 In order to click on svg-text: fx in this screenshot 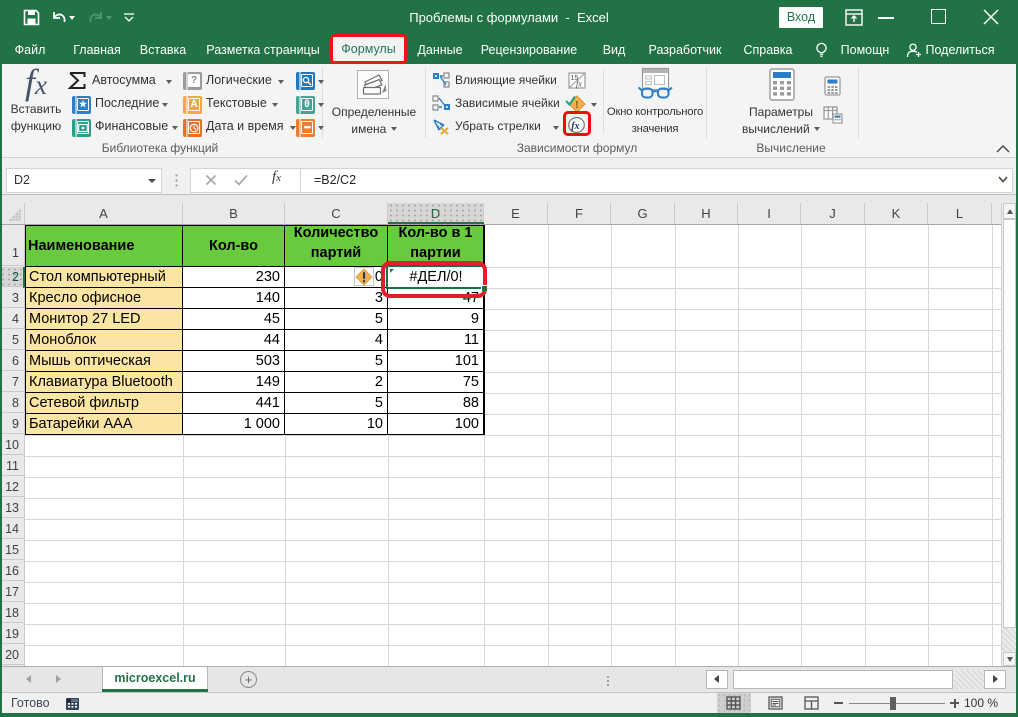, I will do `click(579, 84)`.